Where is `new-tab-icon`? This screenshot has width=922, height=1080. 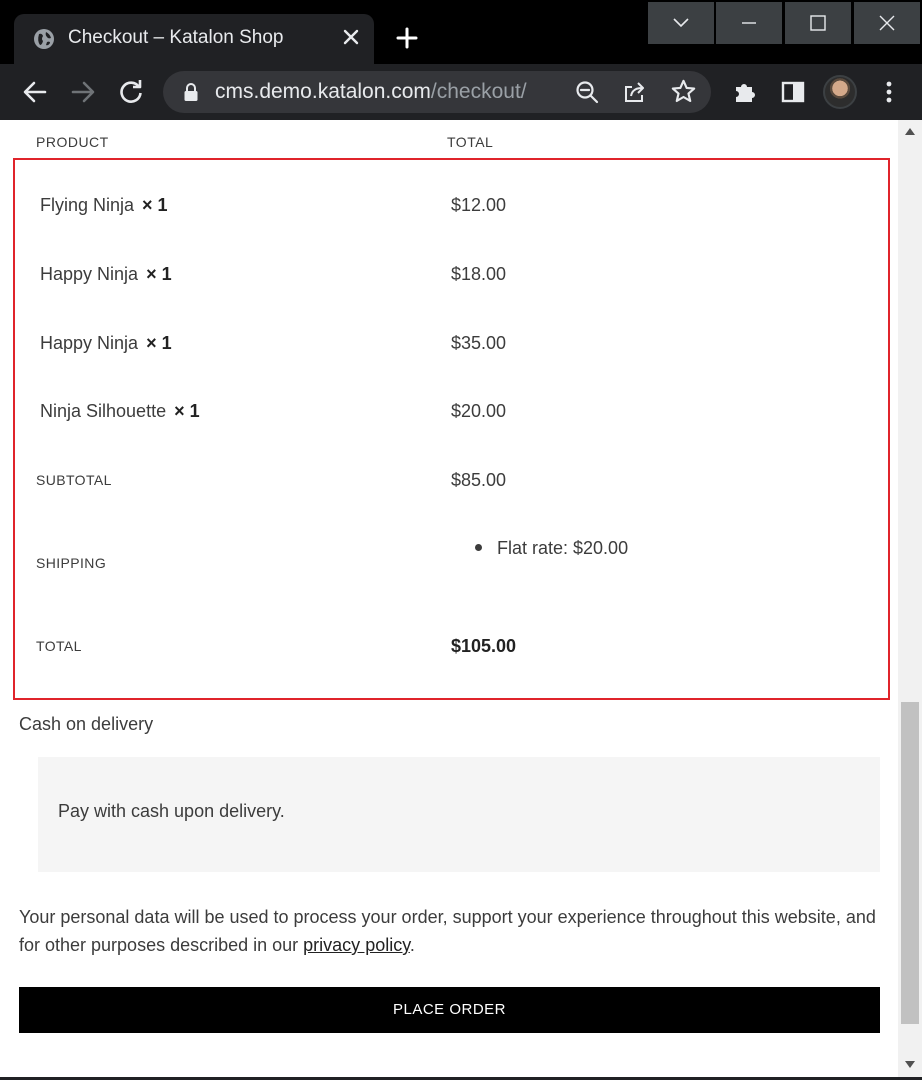
new-tab-icon is located at coordinates (407, 38).